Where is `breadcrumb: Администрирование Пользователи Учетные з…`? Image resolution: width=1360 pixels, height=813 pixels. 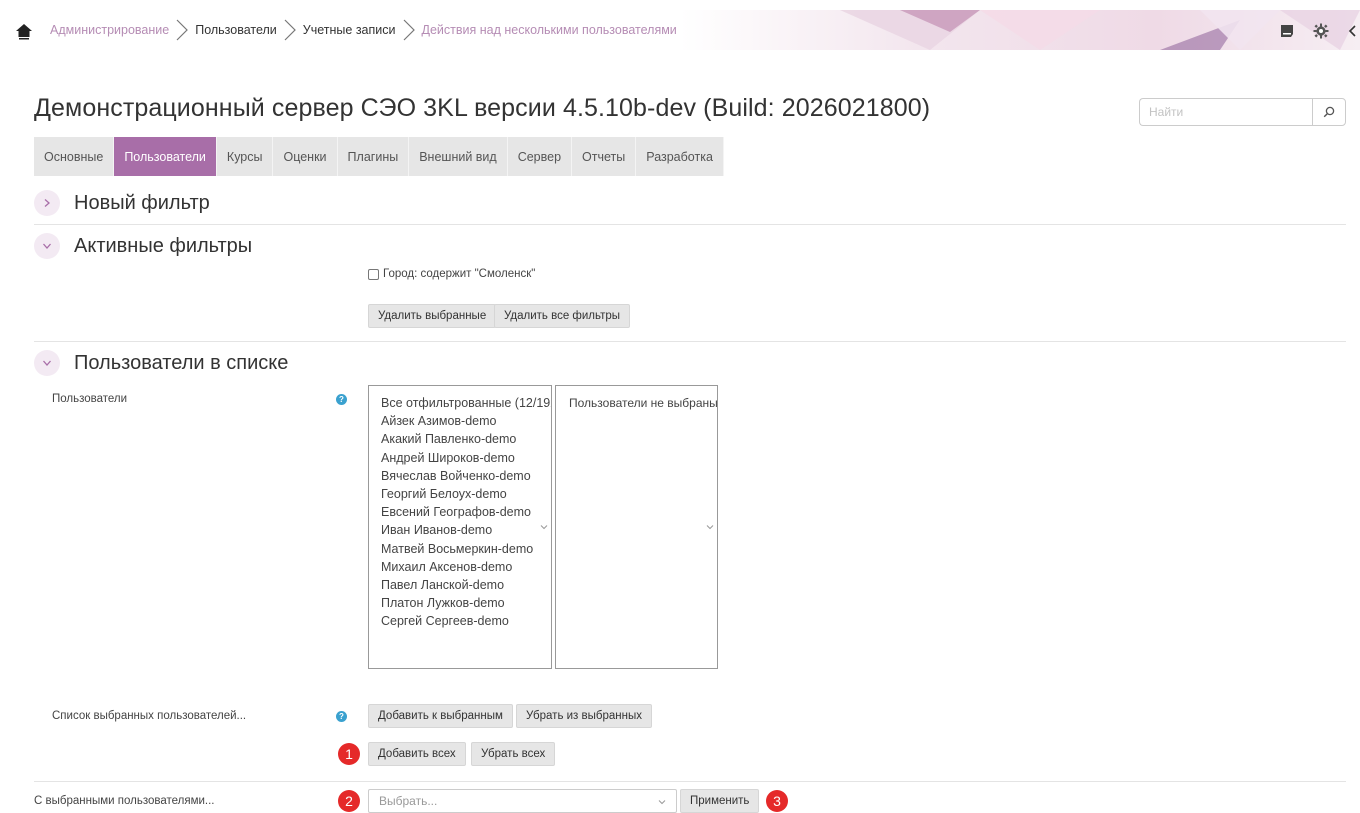 breadcrumb: Администрирование Пользователи Учетные з… is located at coordinates (363, 30).